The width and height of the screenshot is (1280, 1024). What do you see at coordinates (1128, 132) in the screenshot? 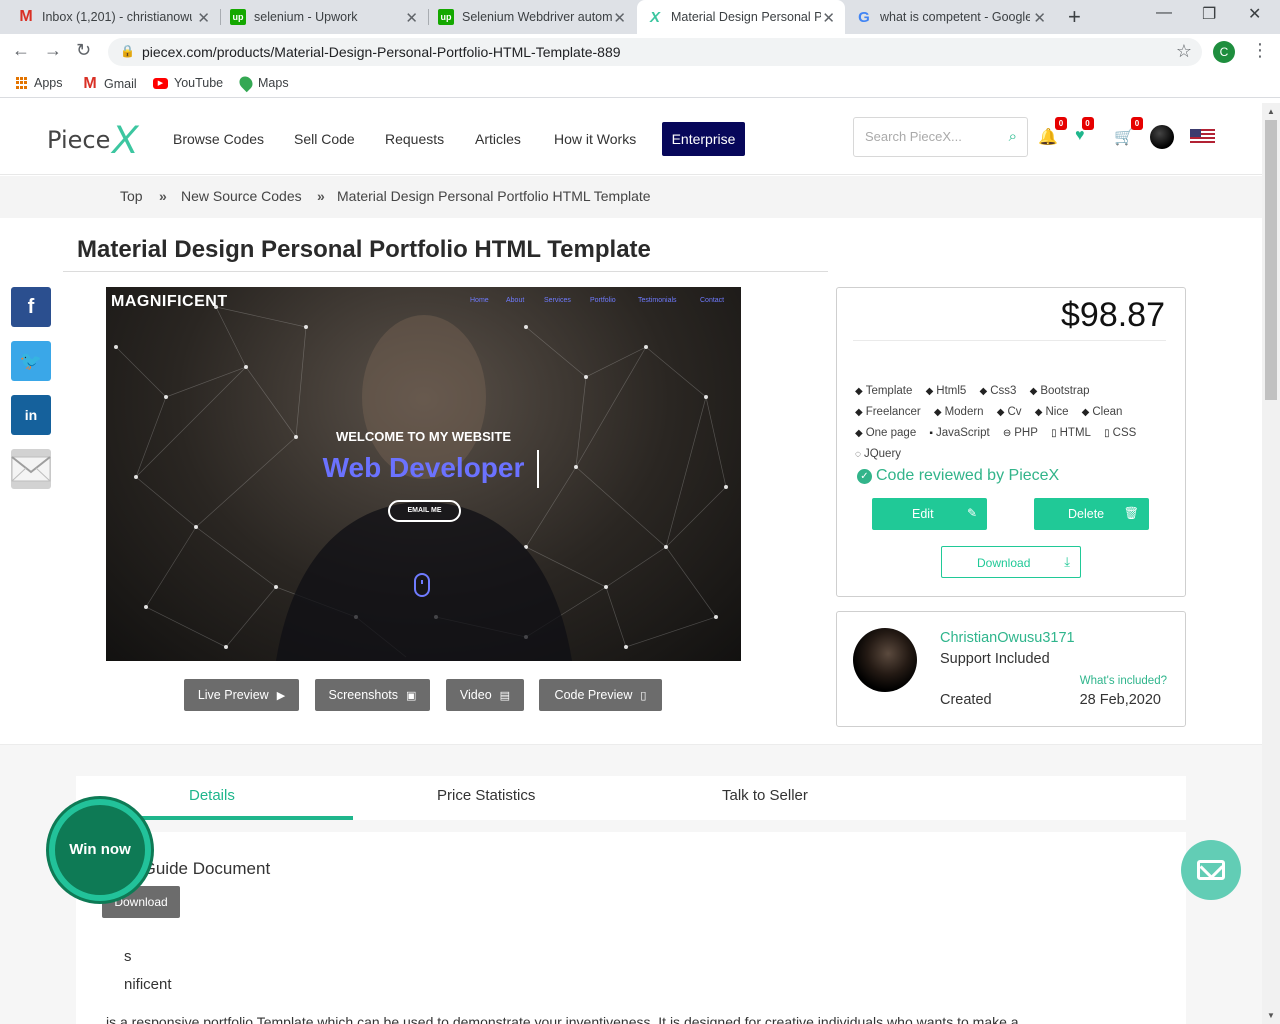
I see `cart-icon: 🛒 0` at bounding box center [1128, 132].